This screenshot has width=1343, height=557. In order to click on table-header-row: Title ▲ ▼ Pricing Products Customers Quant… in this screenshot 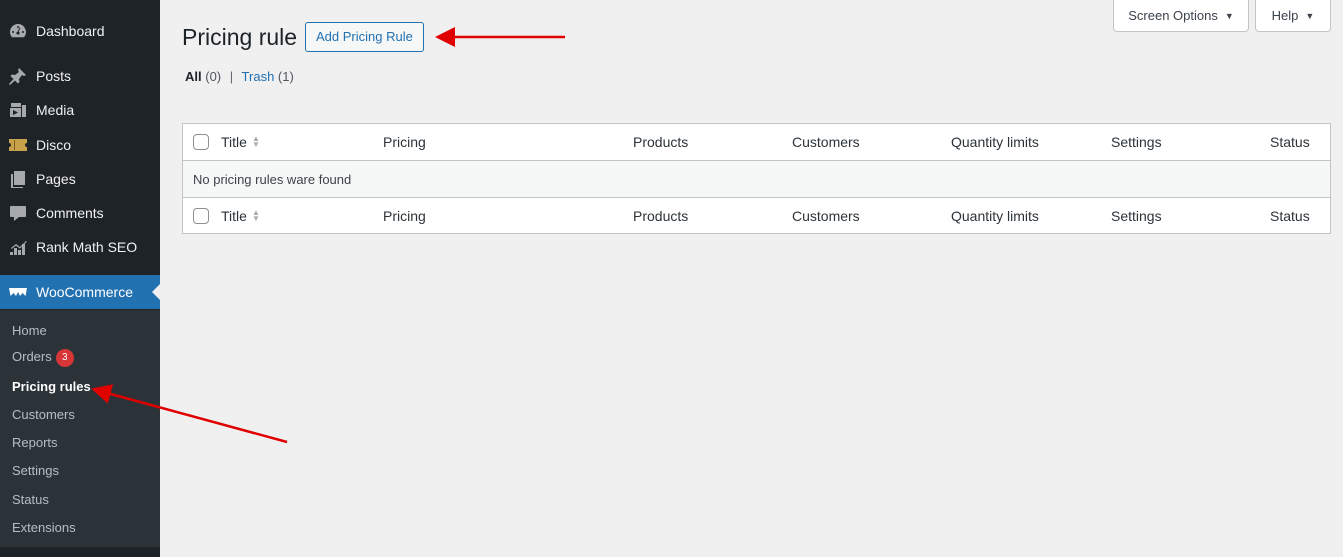, I will do `click(756, 142)`.